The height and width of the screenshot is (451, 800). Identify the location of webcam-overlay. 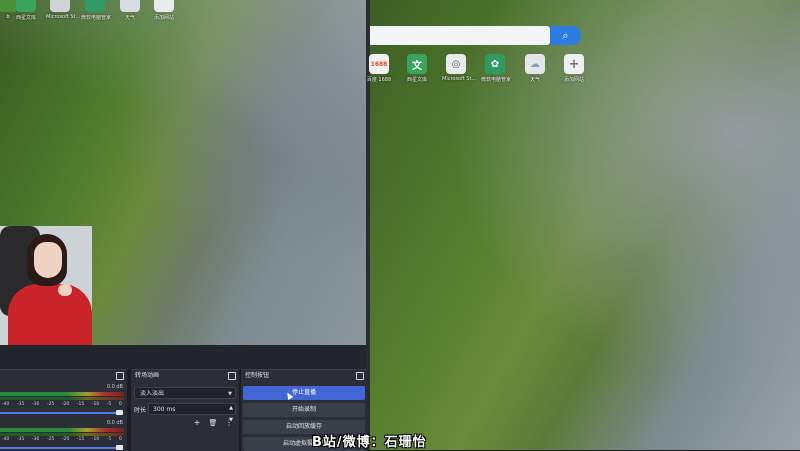
(46, 285).